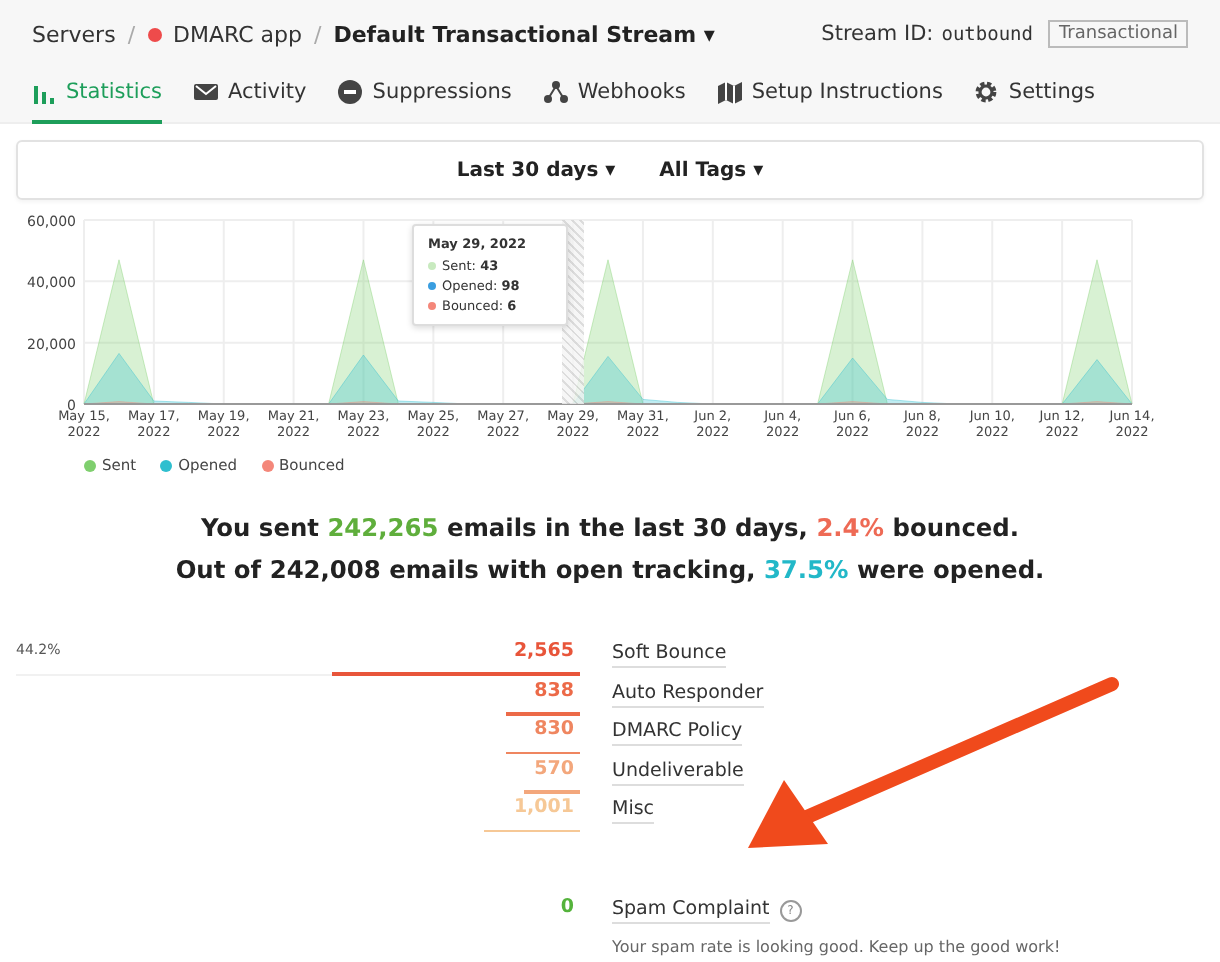 The width and height of the screenshot is (1220, 962). Describe the element at coordinates (1118, 34) in the screenshot. I see `stream-type-badge: Transactional` at that location.